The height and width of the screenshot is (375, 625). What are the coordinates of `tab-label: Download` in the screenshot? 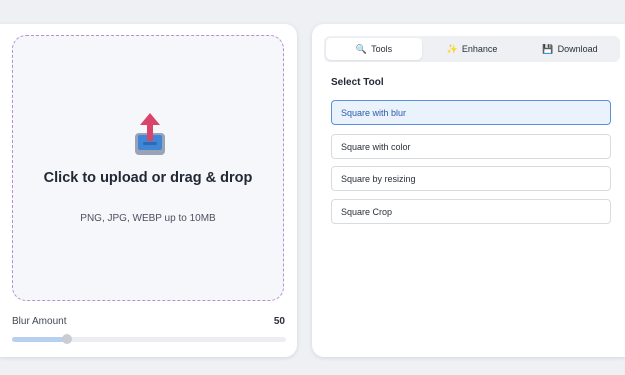 It's located at (577, 49).